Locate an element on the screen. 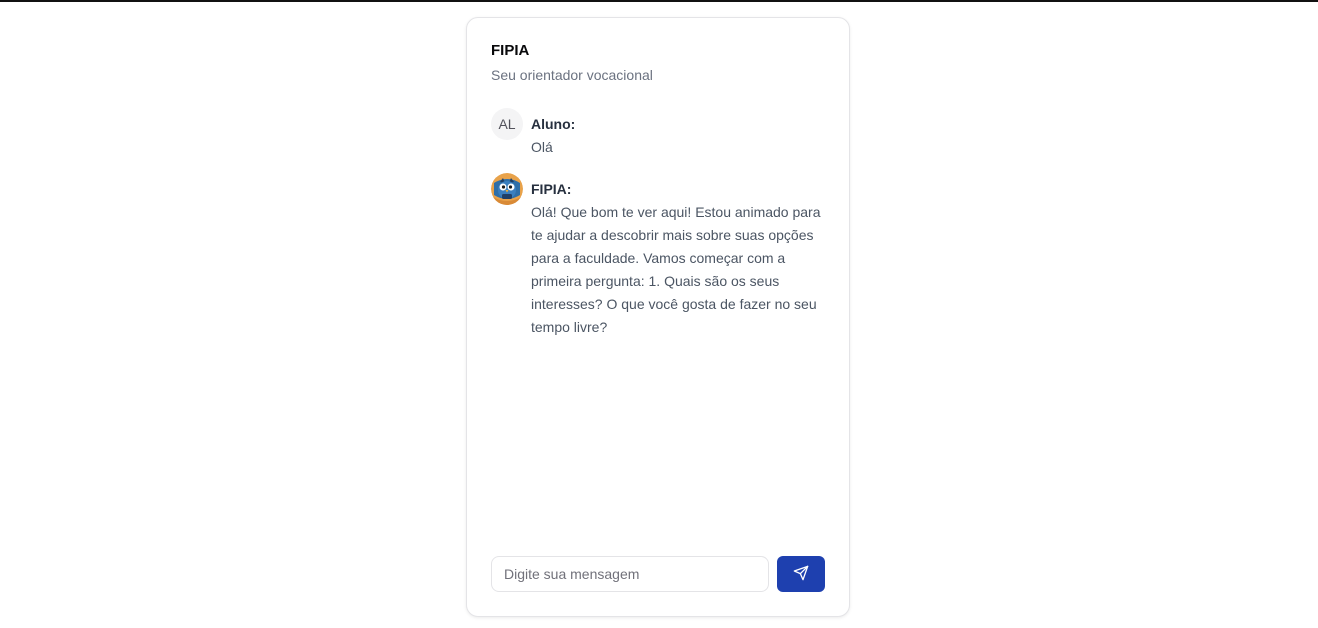 The width and height of the screenshot is (1318, 628). message-composer is located at coordinates (658, 574).